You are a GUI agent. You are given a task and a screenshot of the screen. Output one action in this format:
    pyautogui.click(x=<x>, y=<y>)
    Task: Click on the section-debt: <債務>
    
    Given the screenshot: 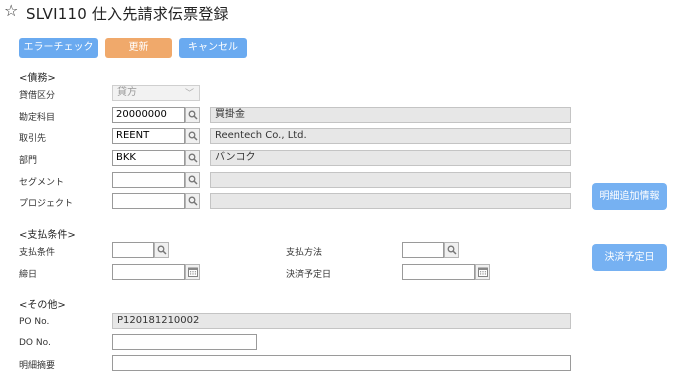 What is the action you would take?
    pyautogui.click(x=37, y=78)
    